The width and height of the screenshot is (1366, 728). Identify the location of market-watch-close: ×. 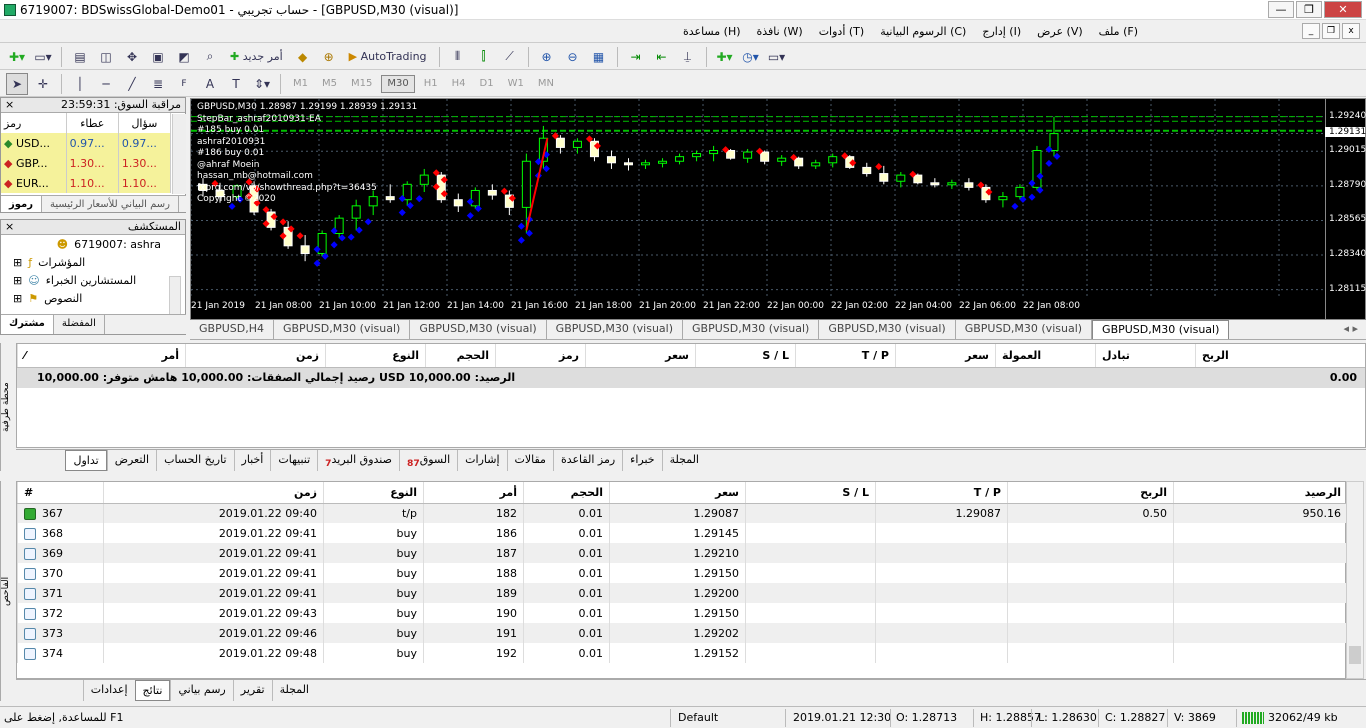
(9, 105).